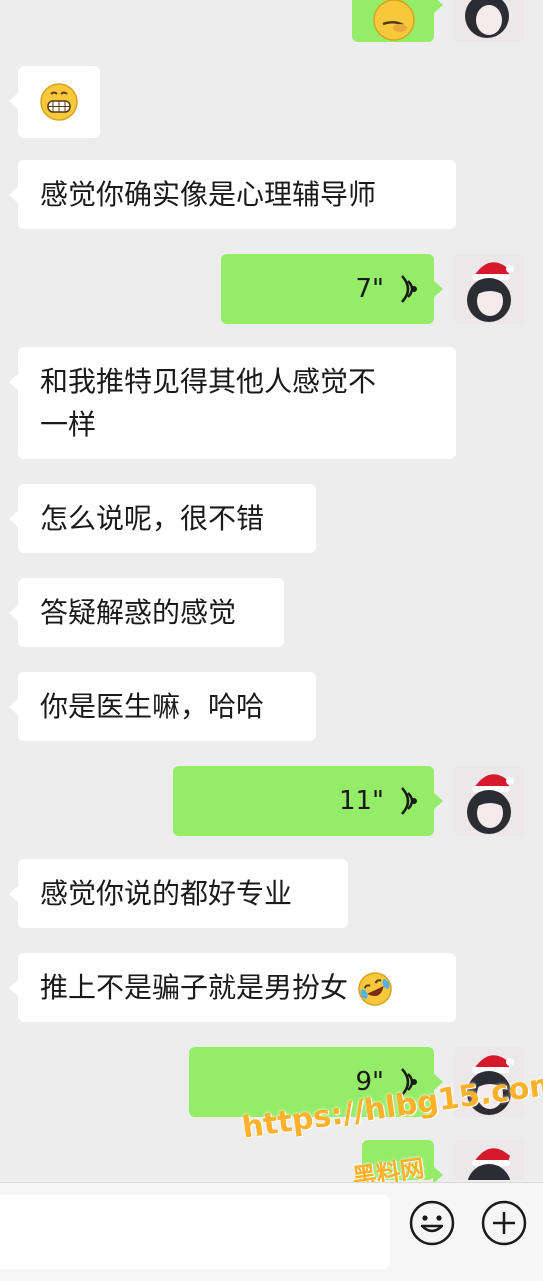  I want to click on rolling-laughing-face-icon, so click(375, 989).